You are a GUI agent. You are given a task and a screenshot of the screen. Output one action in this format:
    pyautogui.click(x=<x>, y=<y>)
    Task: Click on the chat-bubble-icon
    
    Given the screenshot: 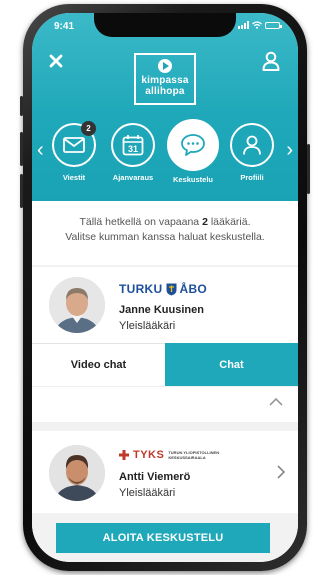 What is the action you would take?
    pyautogui.click(x=193, y=145)
    